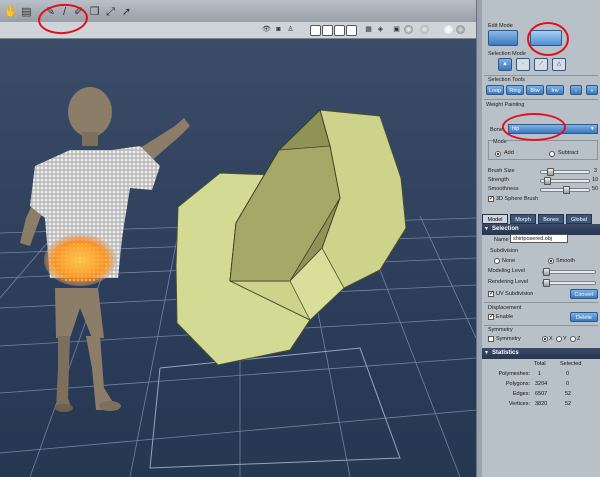 Image resolution: width=600 pixels, height=477 pixels. Describe the element at coordinates (569, 272) in the screenshot. I see `modeling-level-slider` at that location.